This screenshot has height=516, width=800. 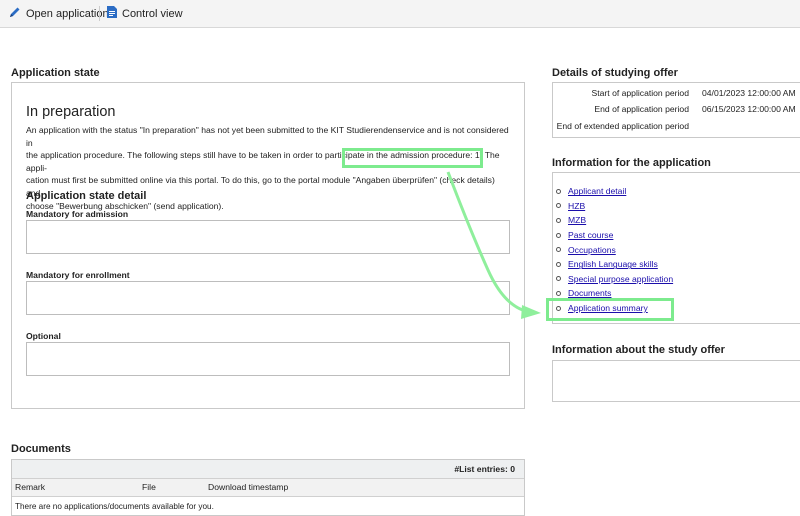 What do you see at coordinates (41, 449) in the screenshot?
I see `documents-title: Documents` at bounding box center [41, 449].